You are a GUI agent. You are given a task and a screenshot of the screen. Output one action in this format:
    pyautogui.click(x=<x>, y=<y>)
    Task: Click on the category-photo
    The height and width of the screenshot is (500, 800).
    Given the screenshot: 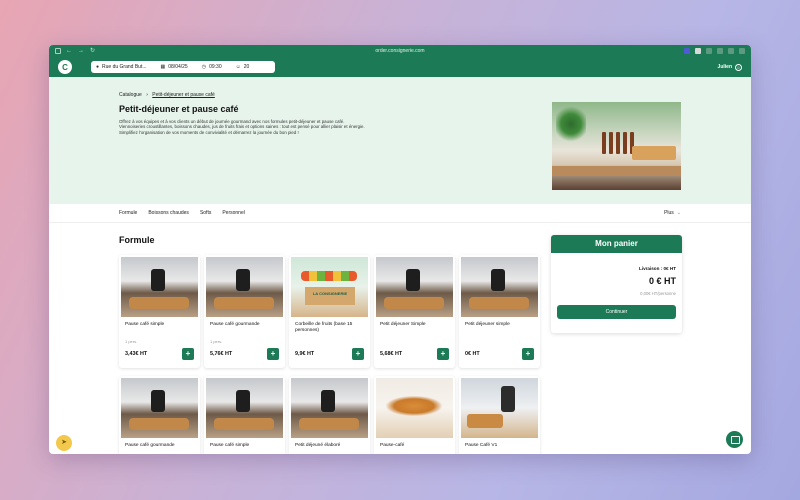 What is the action you would take?
    pyautogui.click(x=616, y=146)
    